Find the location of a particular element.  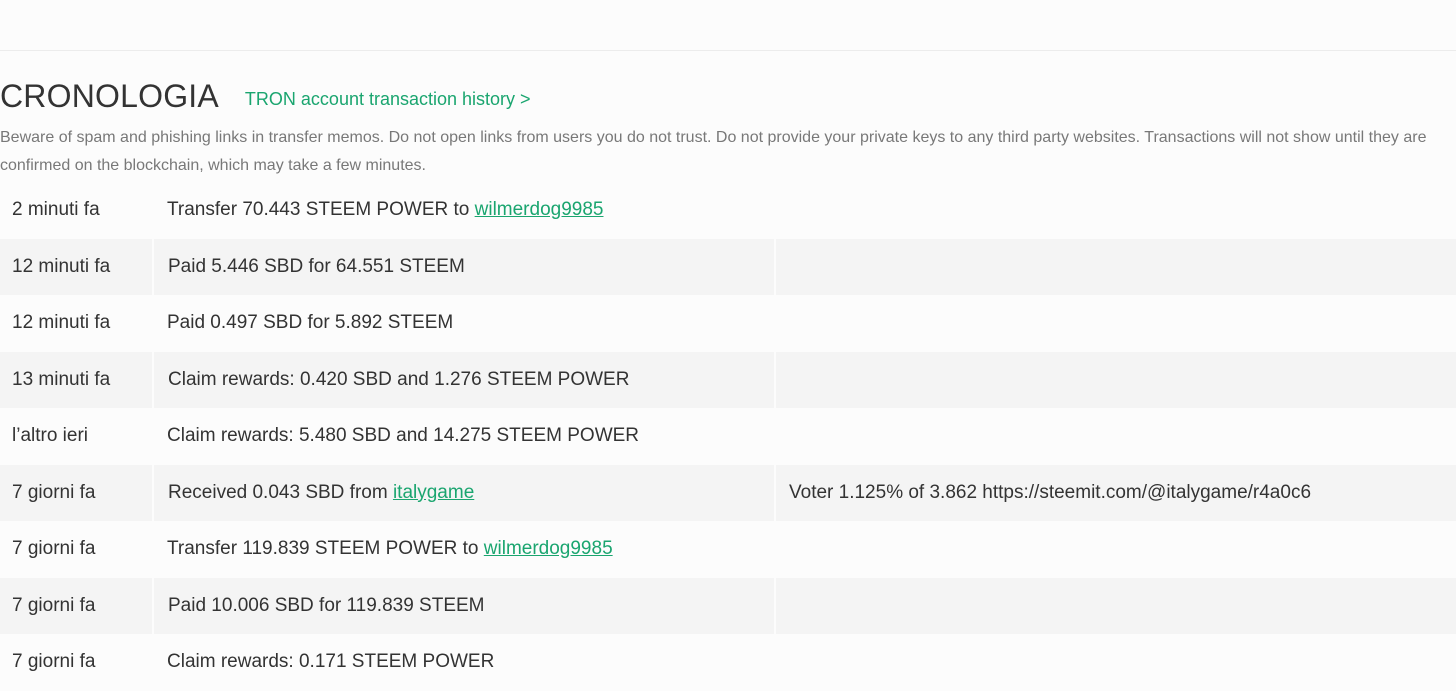

row-description-text: Paid 10.006 SBD for 119.839 STEEM is located at coordinates (326, 605).